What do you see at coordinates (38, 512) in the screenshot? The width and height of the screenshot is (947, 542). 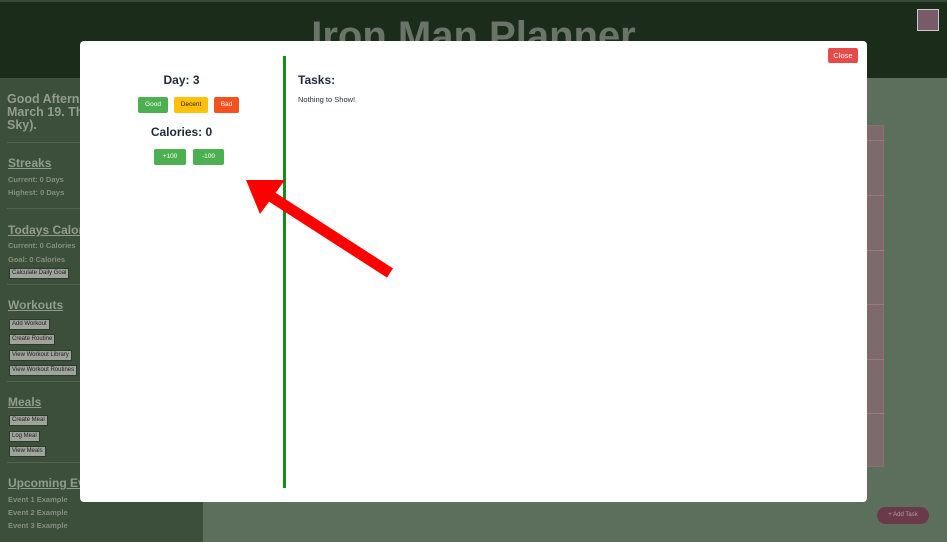 I see `event-item: Event 2 Example` at bounding box center [38, 512].